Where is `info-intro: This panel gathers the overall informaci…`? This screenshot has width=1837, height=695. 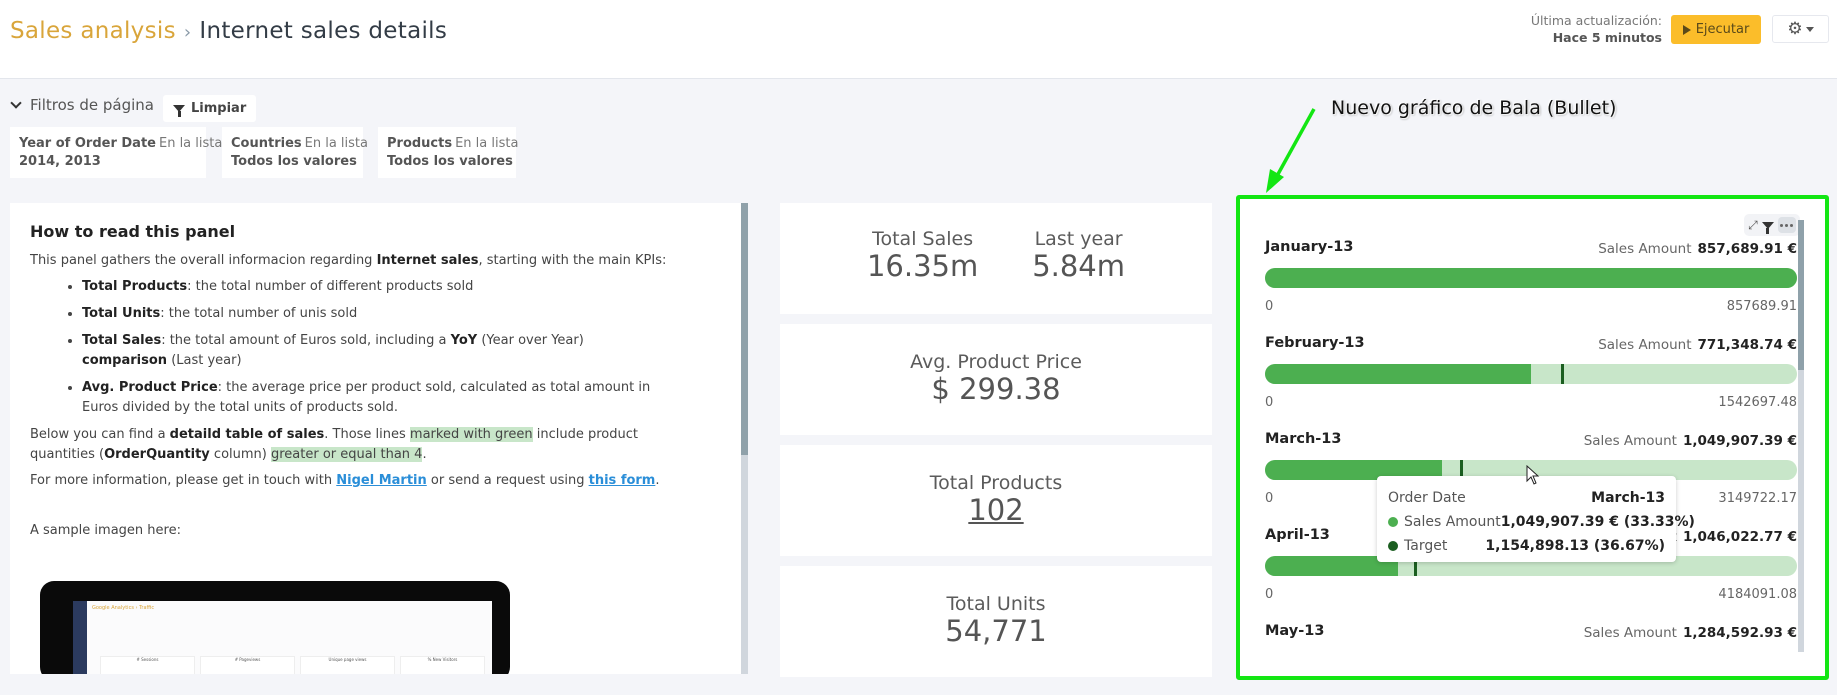 info-intro: This panel gathers the overall informaci… is located at coordinates (378, 261).